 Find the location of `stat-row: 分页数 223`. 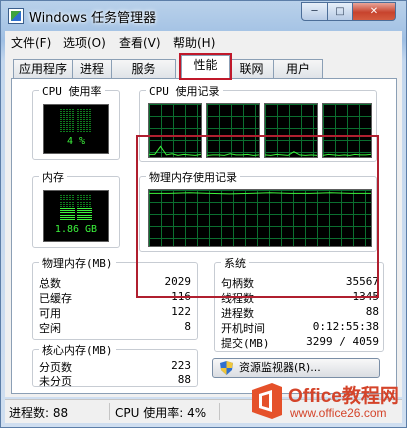

stat-row: 分页数 223 is located at coordinates (115, 366).